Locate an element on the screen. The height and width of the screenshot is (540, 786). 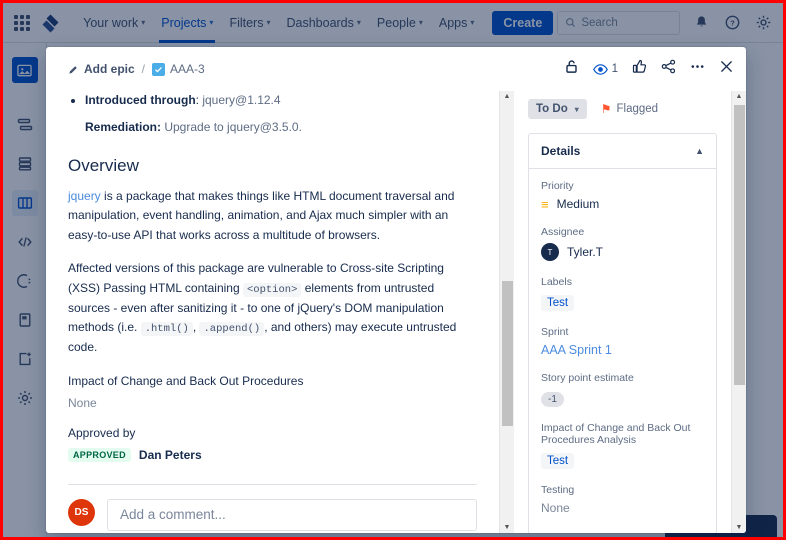
overview-heading: Overview is located at coordinates (103, 165).